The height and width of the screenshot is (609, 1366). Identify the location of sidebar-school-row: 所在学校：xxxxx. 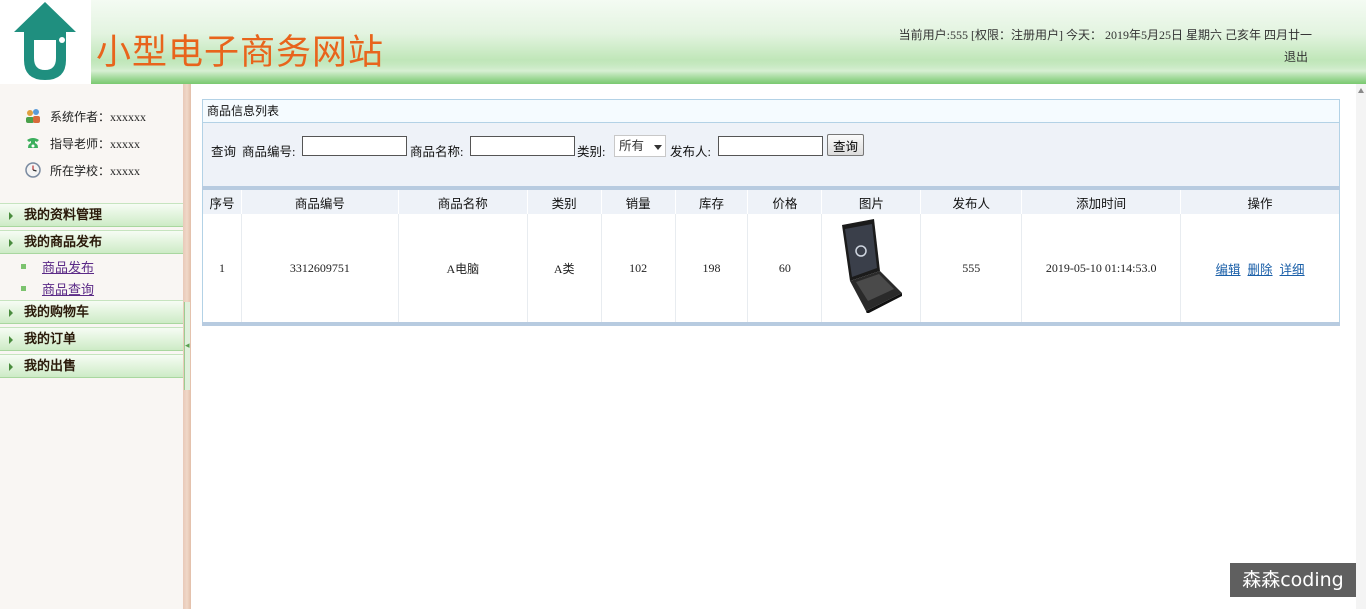
(82, 170).